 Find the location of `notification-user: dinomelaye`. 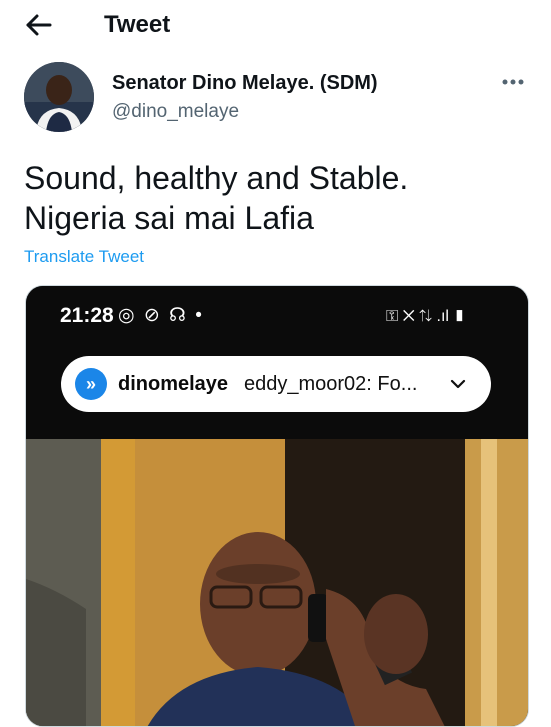

notification-user: dinomelaye is located at coordinates (173, 384).